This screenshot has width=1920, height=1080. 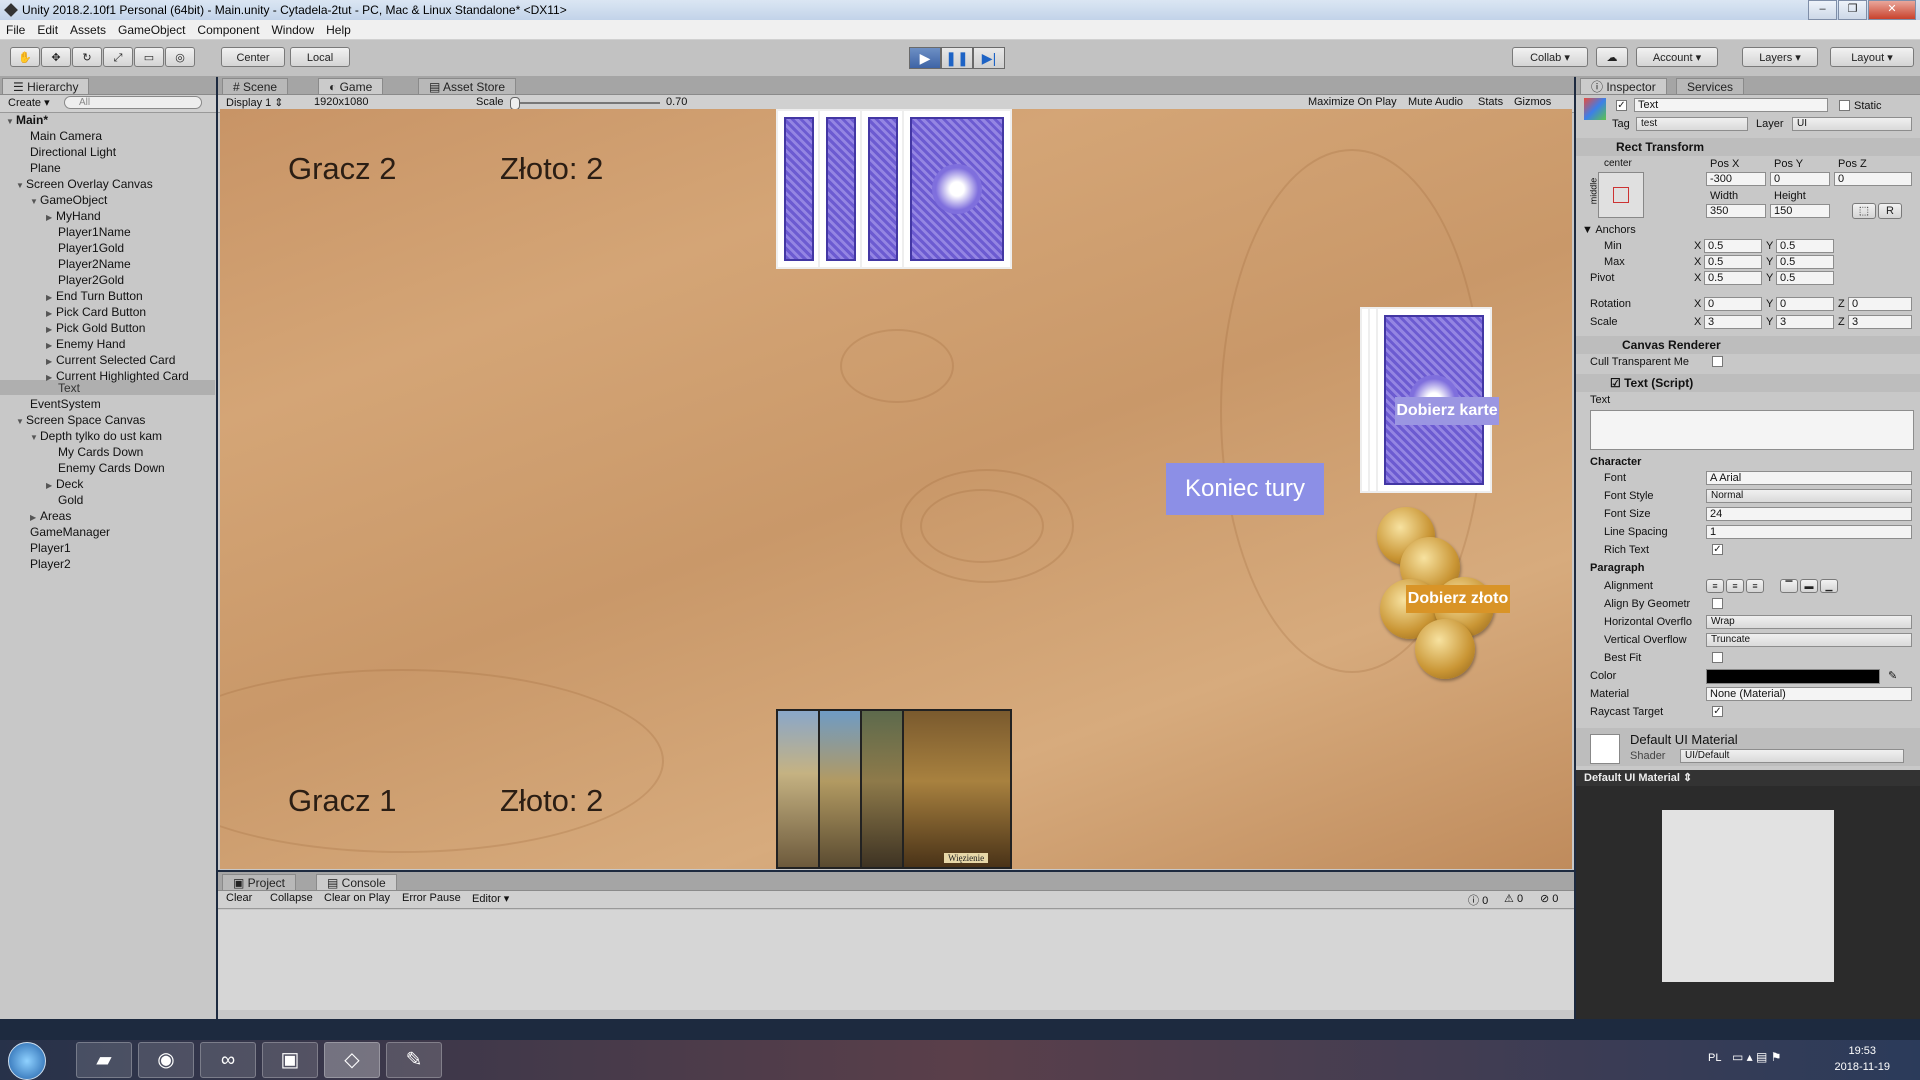 What do you see at coordinates (1550, 57) in the screenshot?
I see `collab-dropdown: Collab ▾` at bounding box center [1550, 57].